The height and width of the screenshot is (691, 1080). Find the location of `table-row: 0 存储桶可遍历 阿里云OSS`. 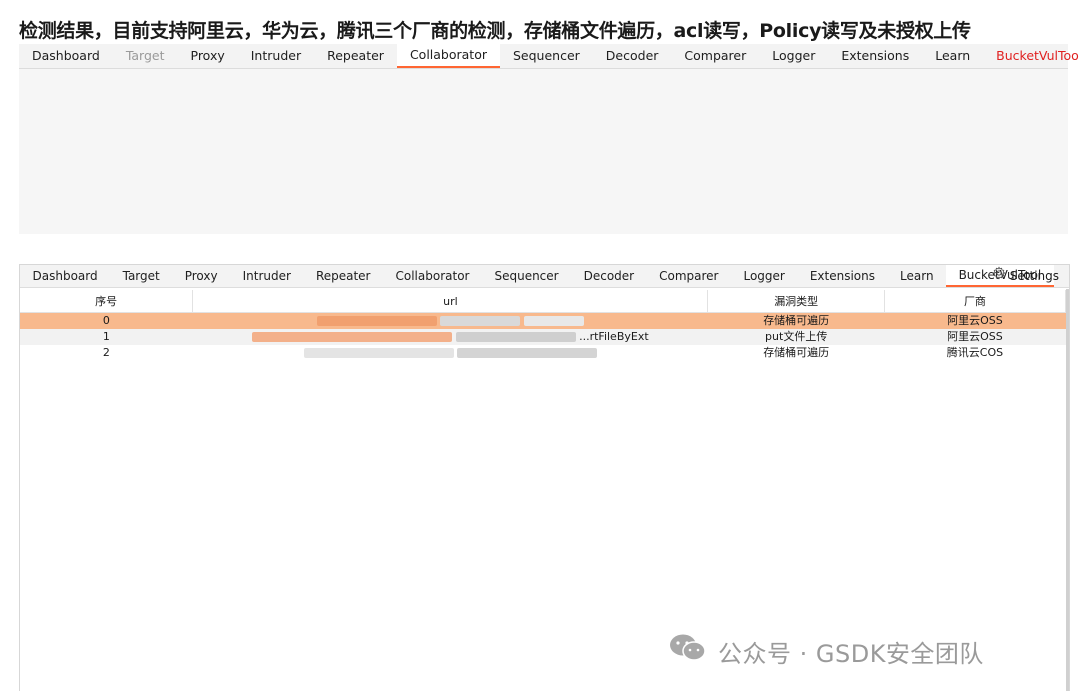

table-row: 0 存储桶可遍历 阿里云OSS is located at coordinates (543, 320).